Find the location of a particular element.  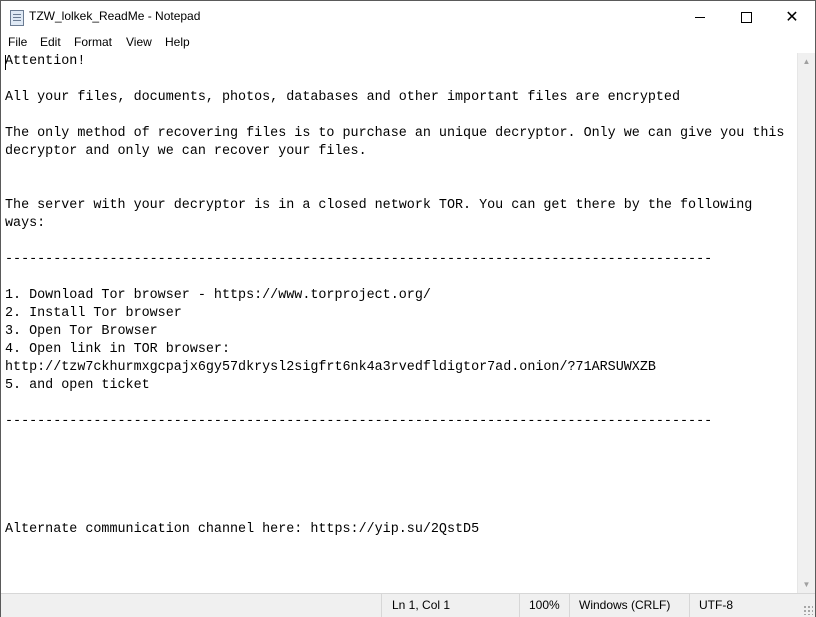

minimize-button is located at coordinates (700, 17).